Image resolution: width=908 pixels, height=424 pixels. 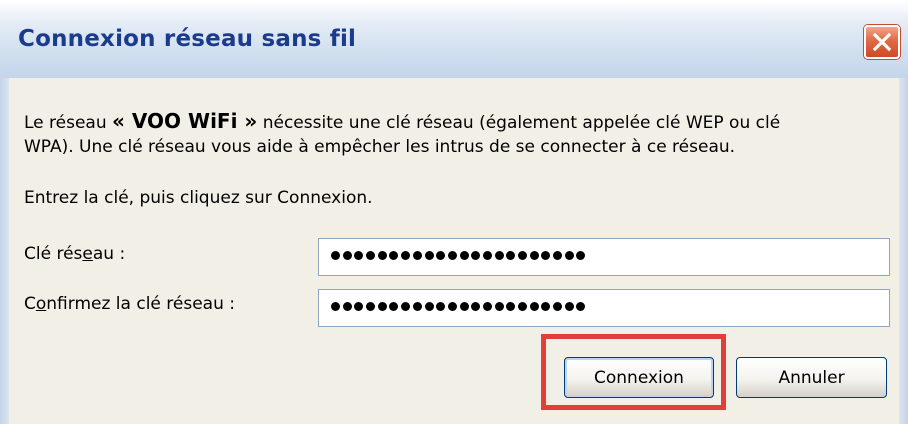 I want to click on close-button, so click(x=882, y=42).